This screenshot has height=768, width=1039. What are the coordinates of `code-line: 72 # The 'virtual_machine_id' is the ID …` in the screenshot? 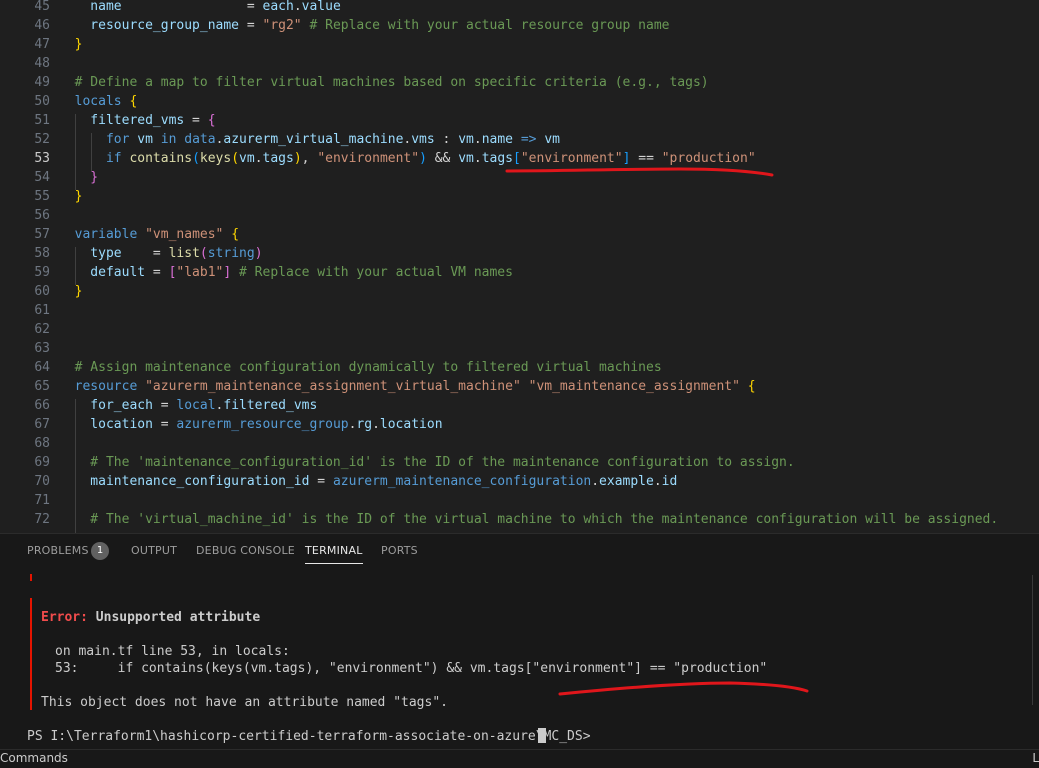 It's located at (519, 519).